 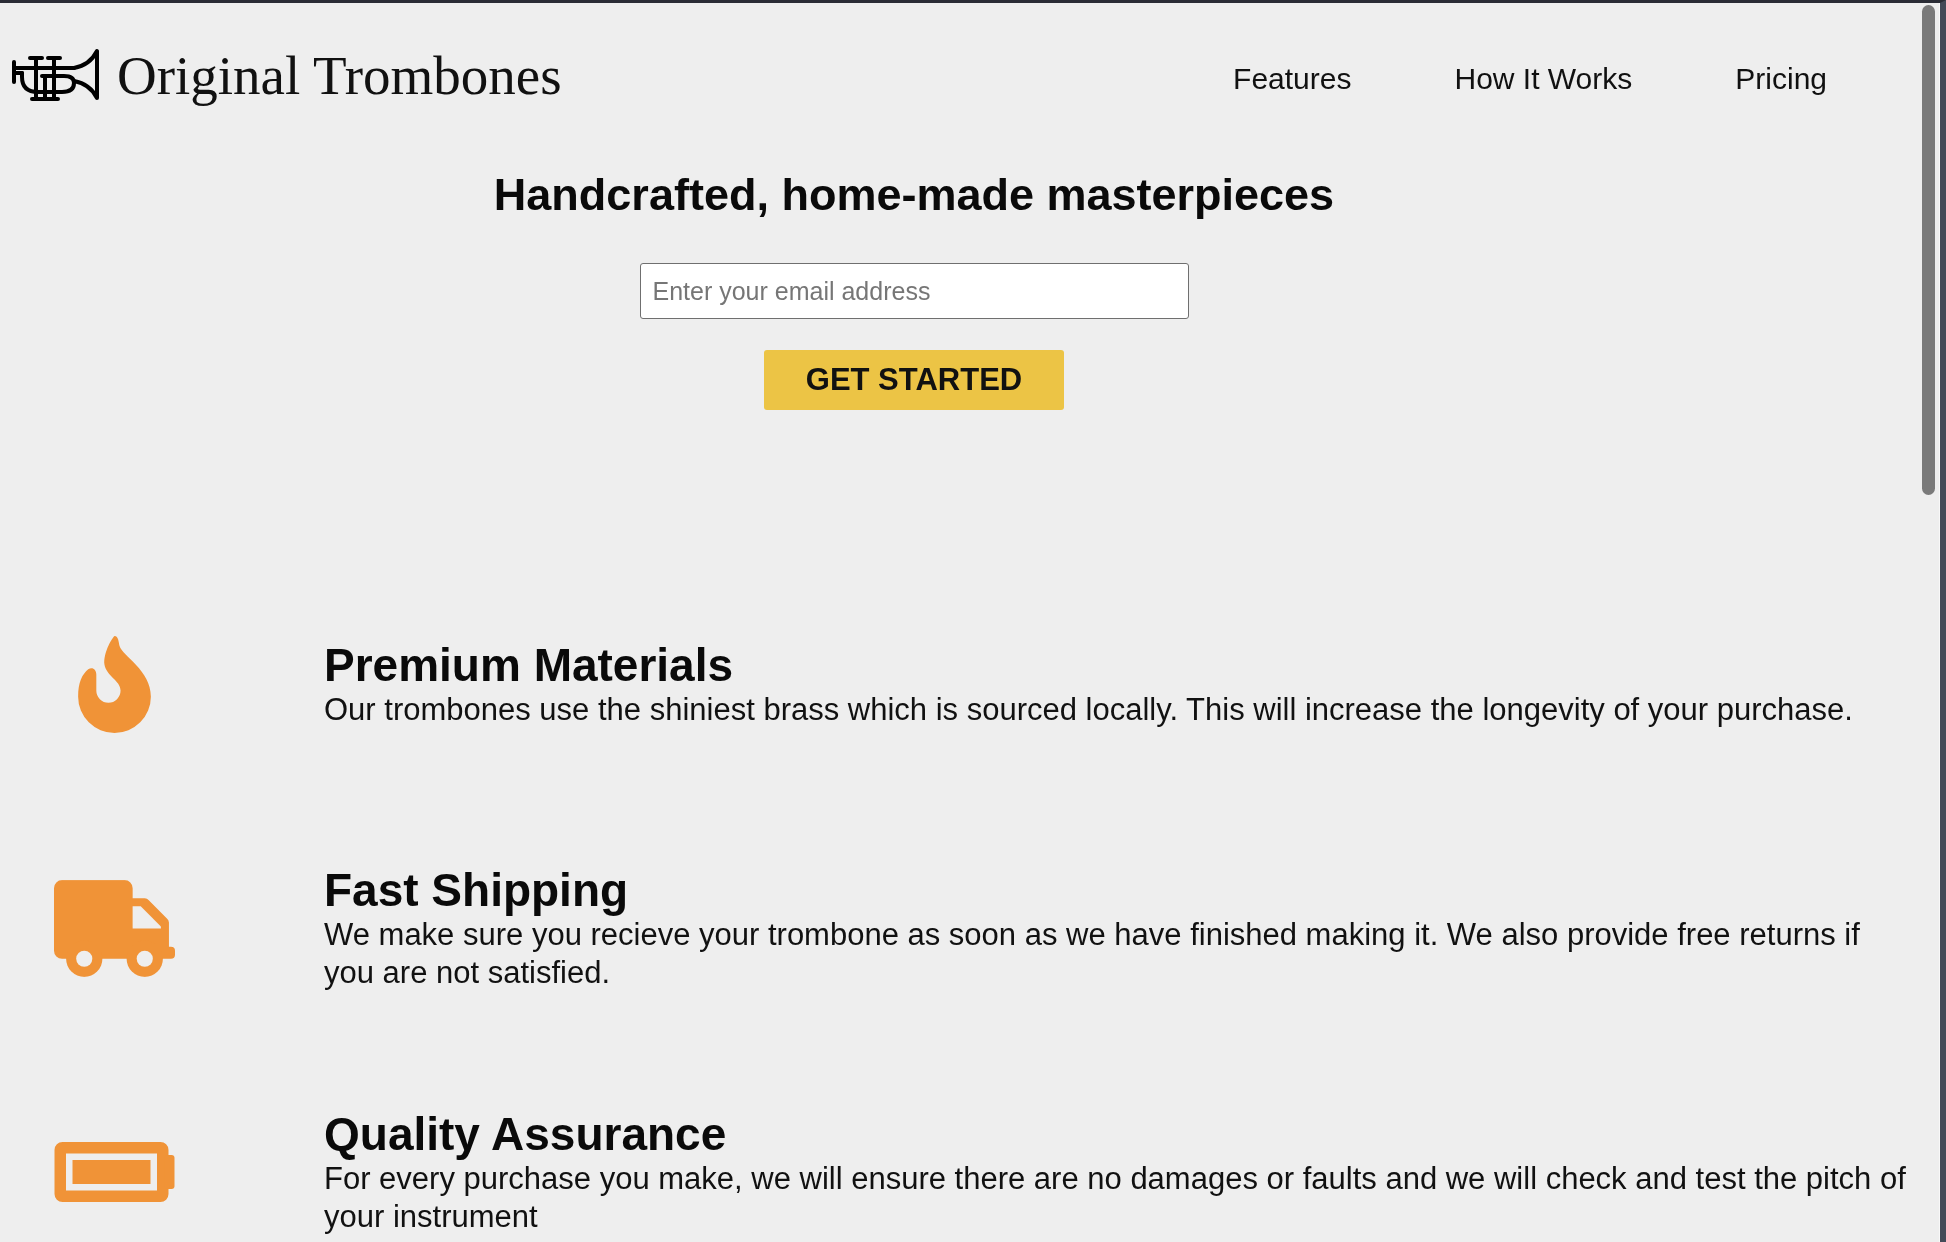 What do you see at coordinates (914, 291) in the screenshot?
I see `email-field: Enter your email address` at bounding box center [914, 291].